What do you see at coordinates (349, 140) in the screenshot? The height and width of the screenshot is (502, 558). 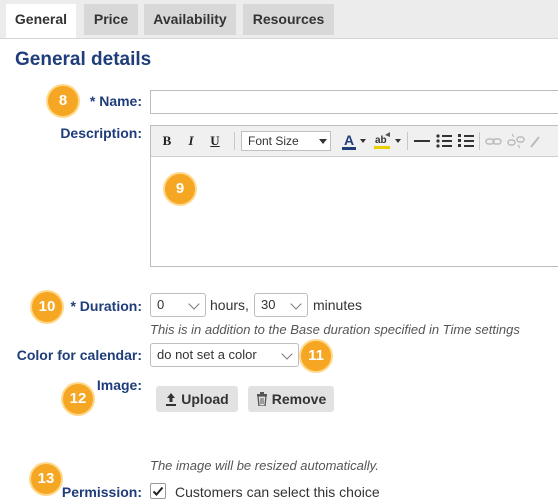 I see `svg-text: A` at bounding box center [349, 140].